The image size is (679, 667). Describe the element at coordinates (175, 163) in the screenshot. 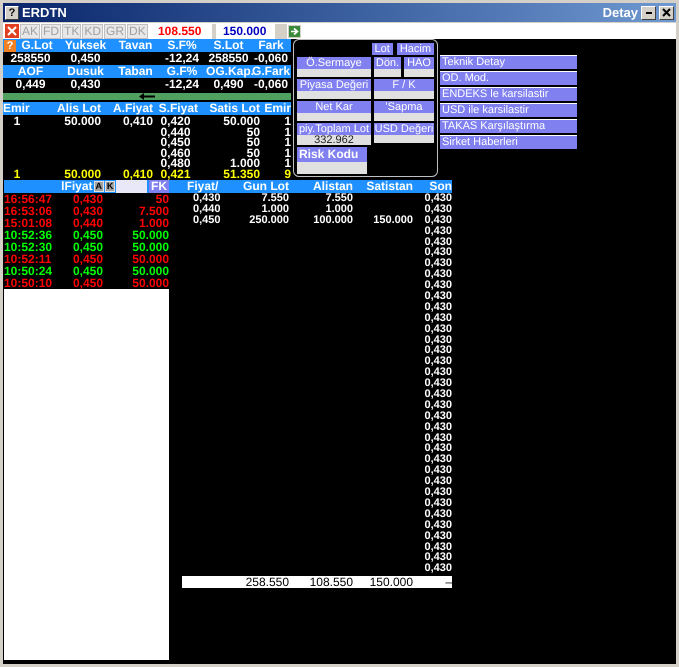

I see `table-cell-text: 0,480` at that location.